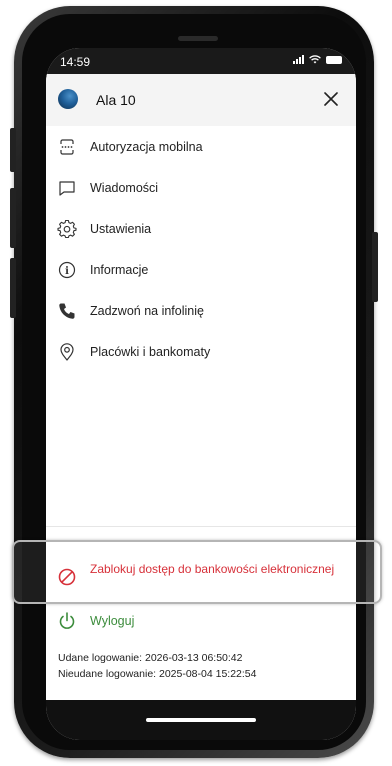  What do you see at coordinates (67, 229) in the screenshot?
I see `gear-icon` at bounding box center [67, 229].